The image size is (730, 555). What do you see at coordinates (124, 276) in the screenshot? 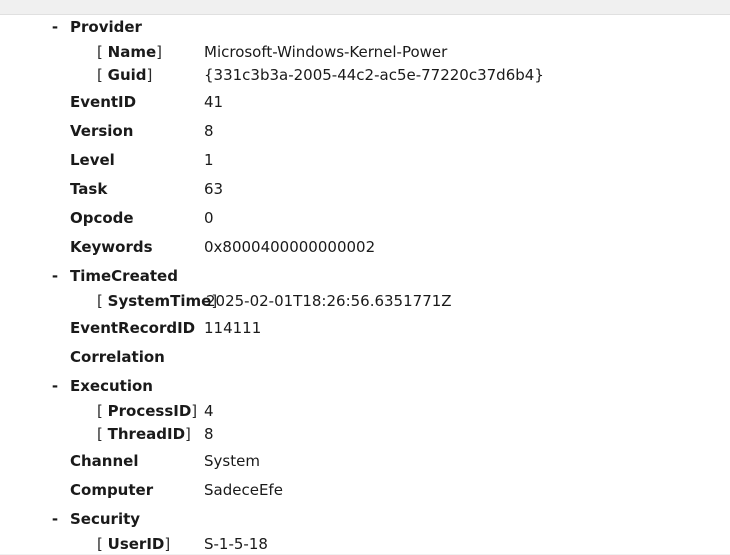
I see `timecreated-key: TimeCreated` at bounding box center [124, 276].